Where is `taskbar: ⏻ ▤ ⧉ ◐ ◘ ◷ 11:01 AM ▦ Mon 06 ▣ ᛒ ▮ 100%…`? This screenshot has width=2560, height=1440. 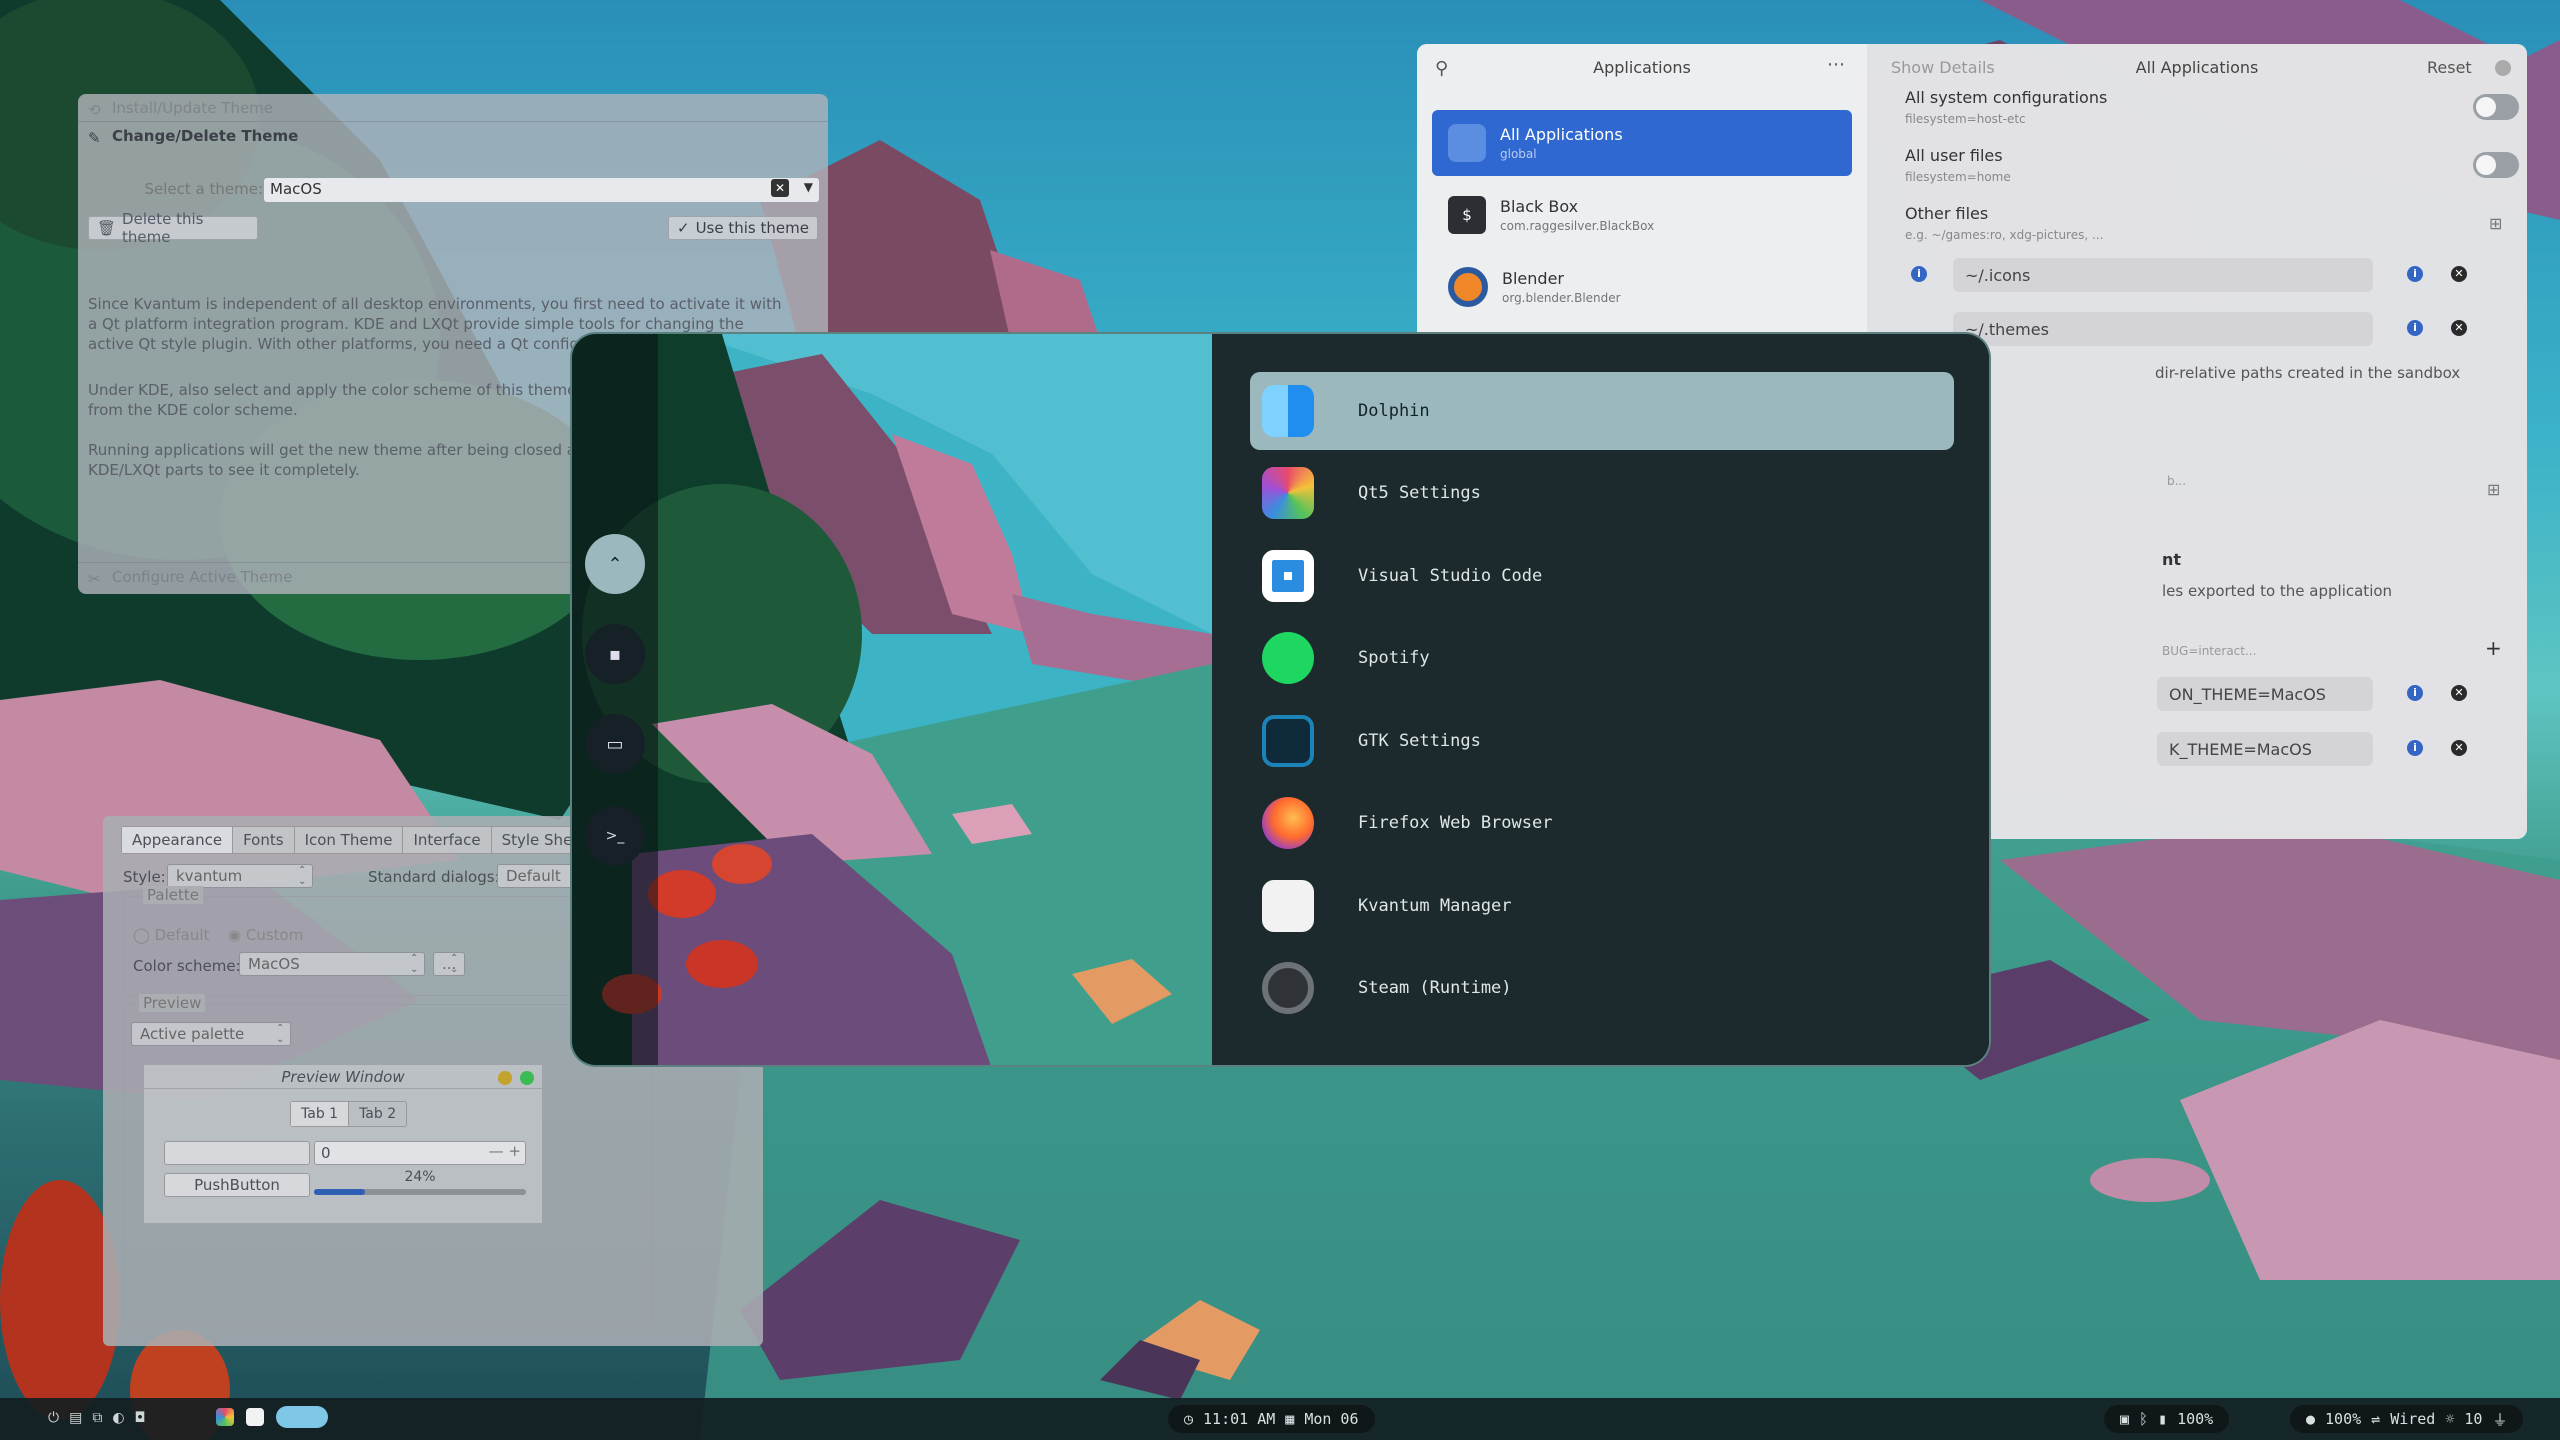 taskbar: ⏻ ▤ ⧉ ◐ ◘ ◷ 11:01 AM ▦ Mon 06 ▣ ᛒ ▮ 100%… is located at coordinates (1280, 1419).